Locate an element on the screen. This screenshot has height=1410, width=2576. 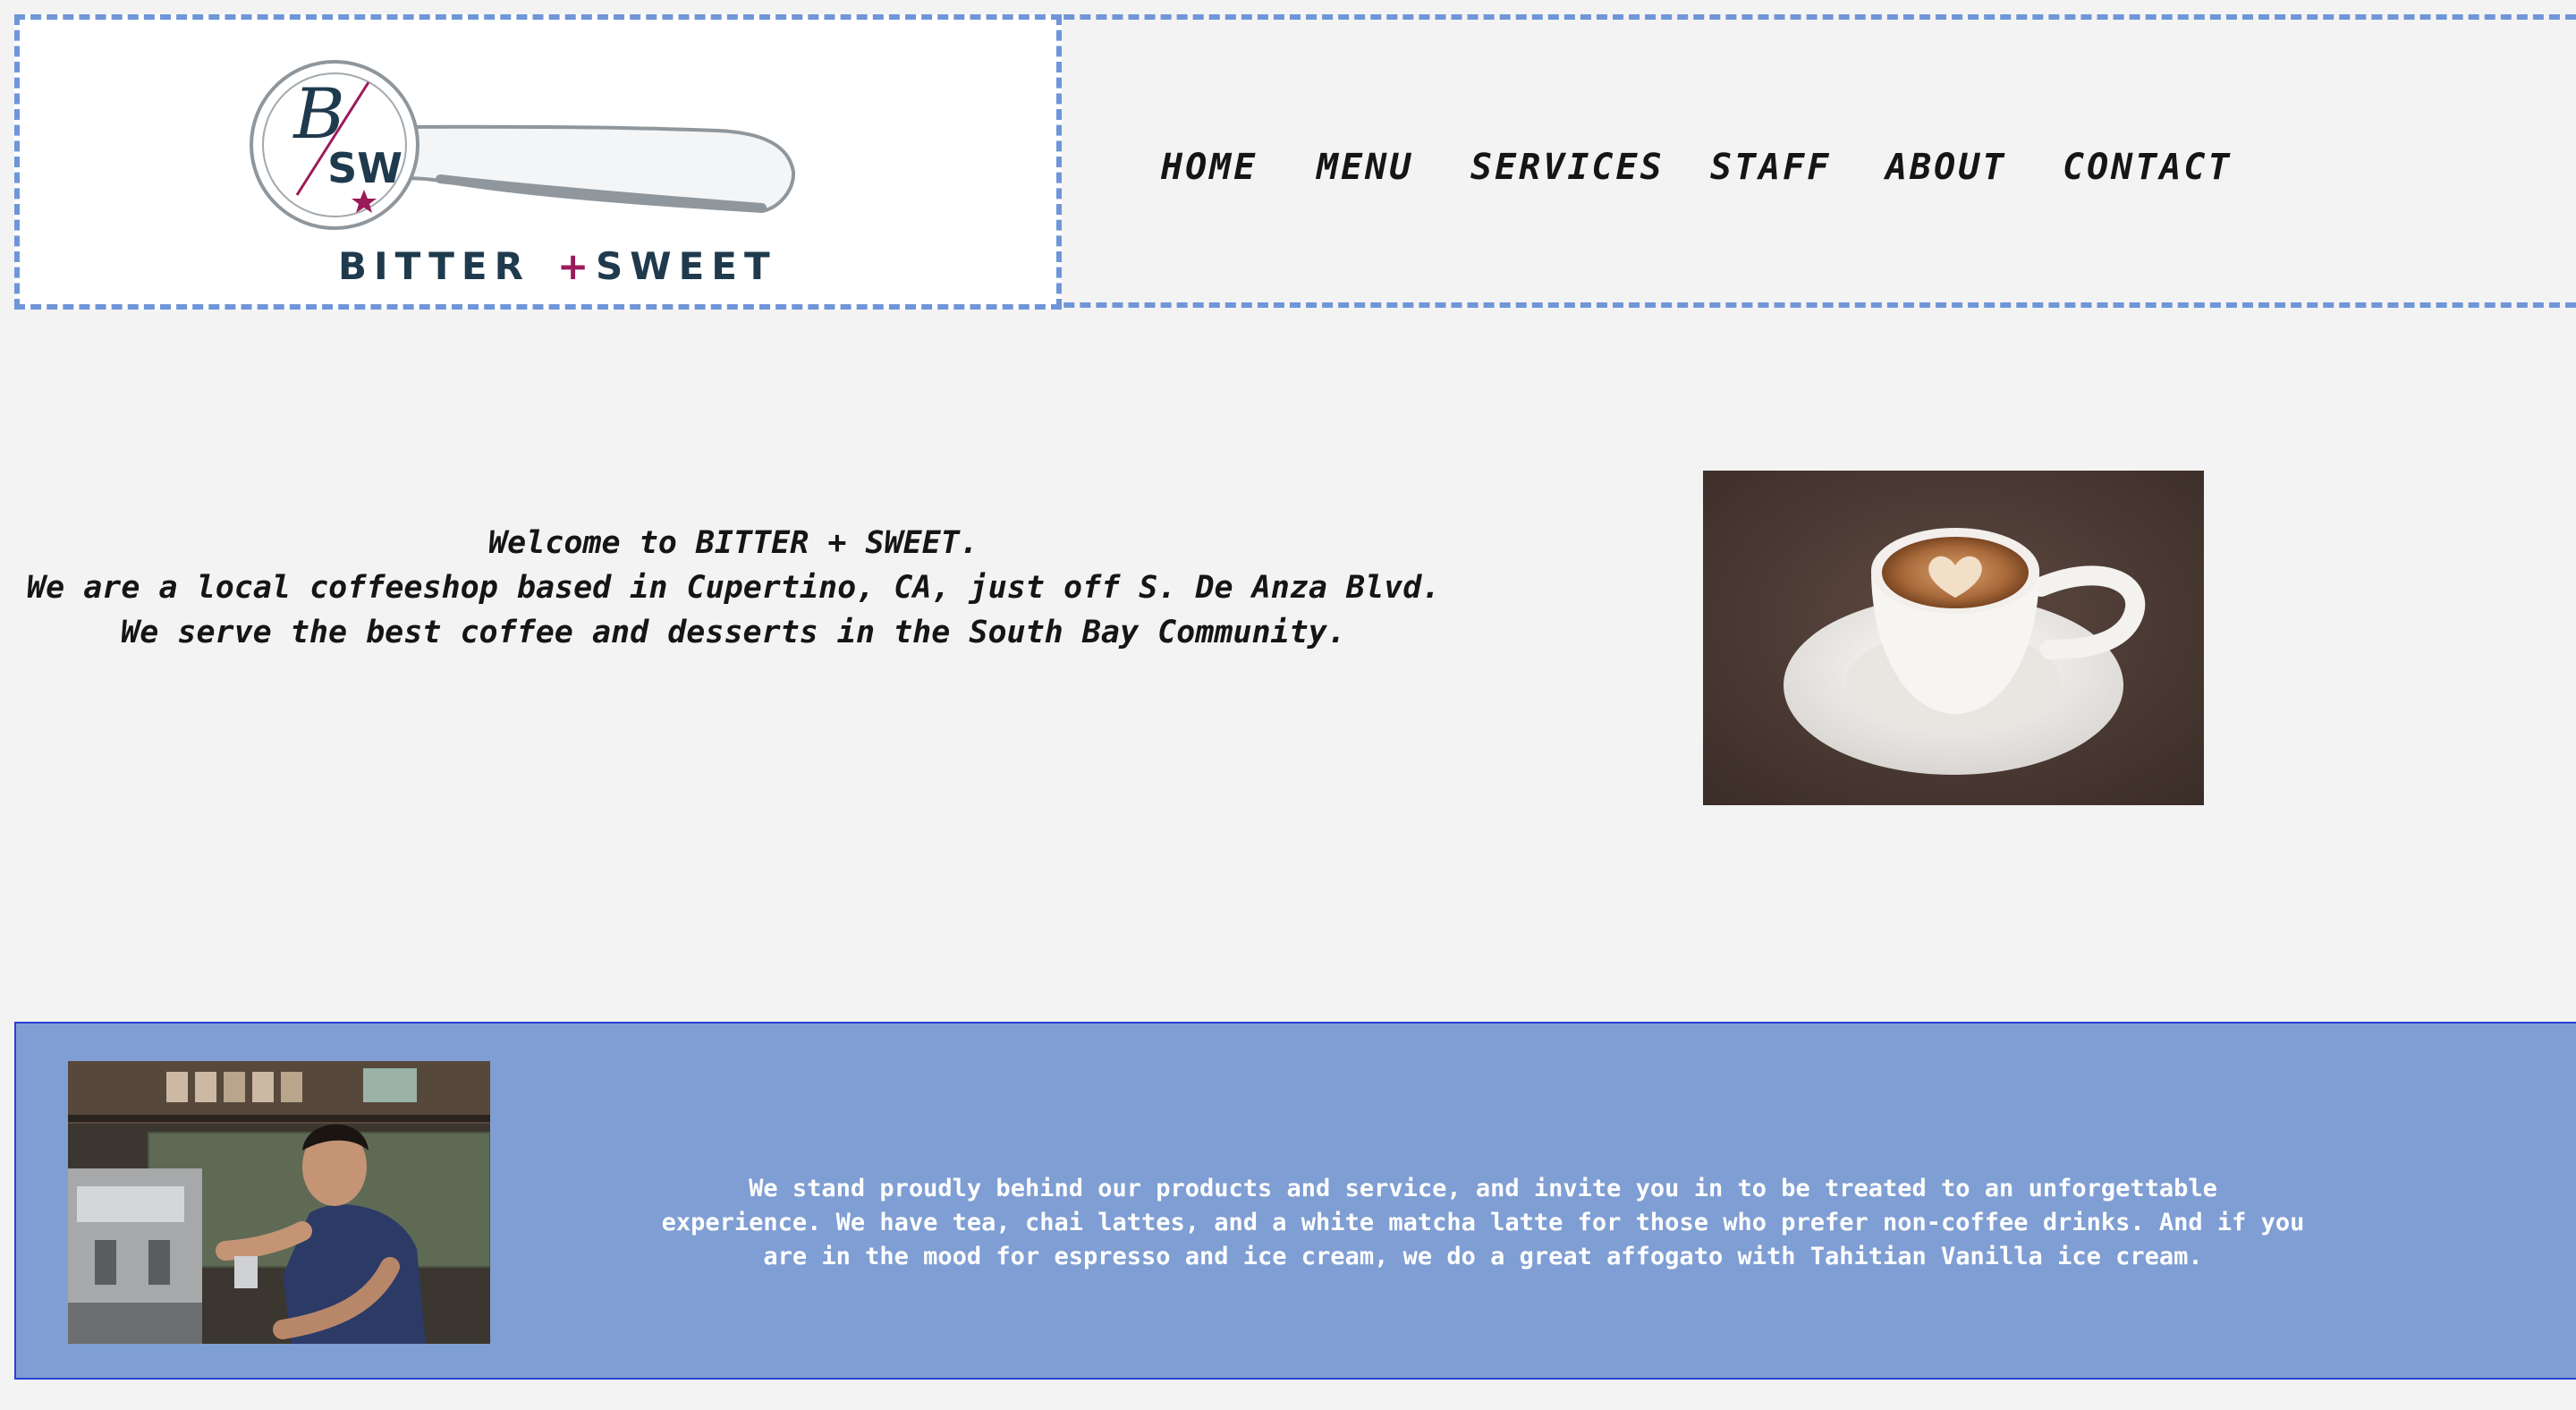
welcome-heading: Welcome to BITTER + SWEET. is located at coordinates (733, 543).